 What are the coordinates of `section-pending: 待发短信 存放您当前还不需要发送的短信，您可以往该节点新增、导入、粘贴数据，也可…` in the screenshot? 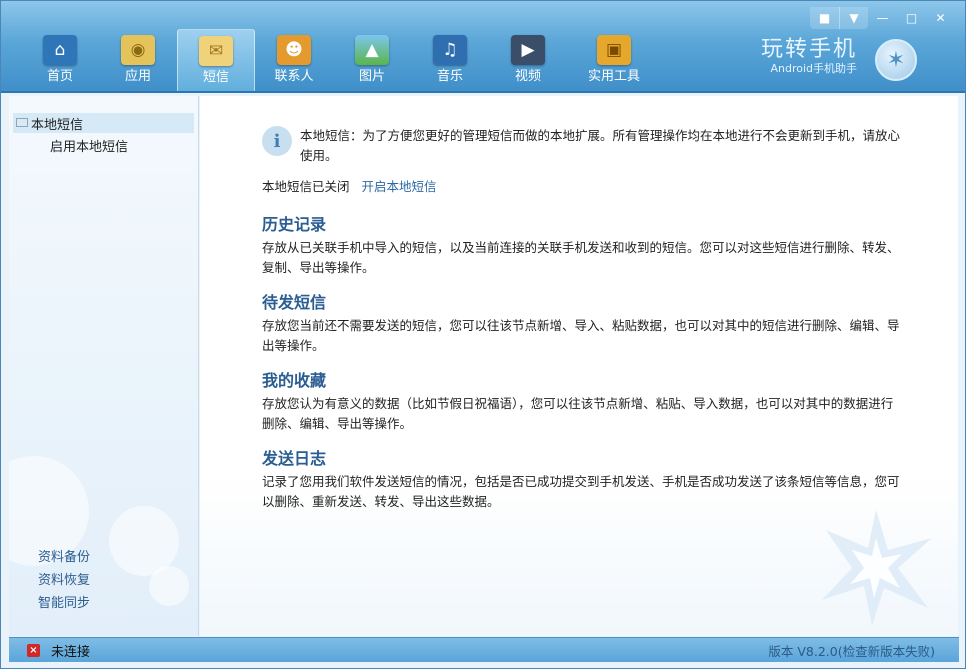 It's located at (582, 324).